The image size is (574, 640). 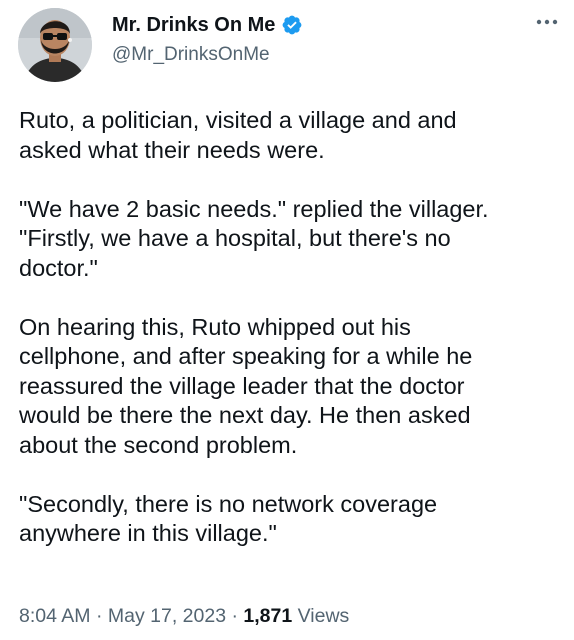 What do you see at coordinates (267, 616) in the screenshot?
I see `views-count: 1,871` at bounding box center [267, 616].